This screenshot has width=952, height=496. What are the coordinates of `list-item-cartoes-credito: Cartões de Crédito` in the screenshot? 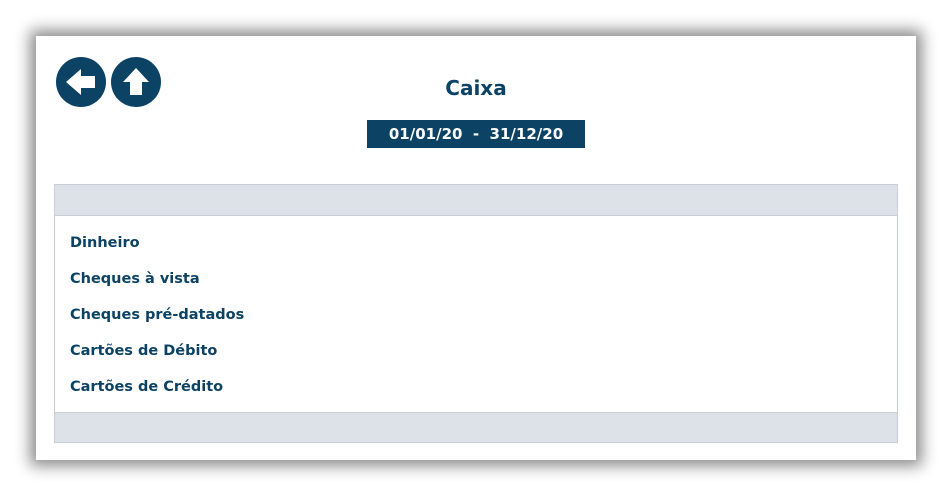 It's located at (476, 388).